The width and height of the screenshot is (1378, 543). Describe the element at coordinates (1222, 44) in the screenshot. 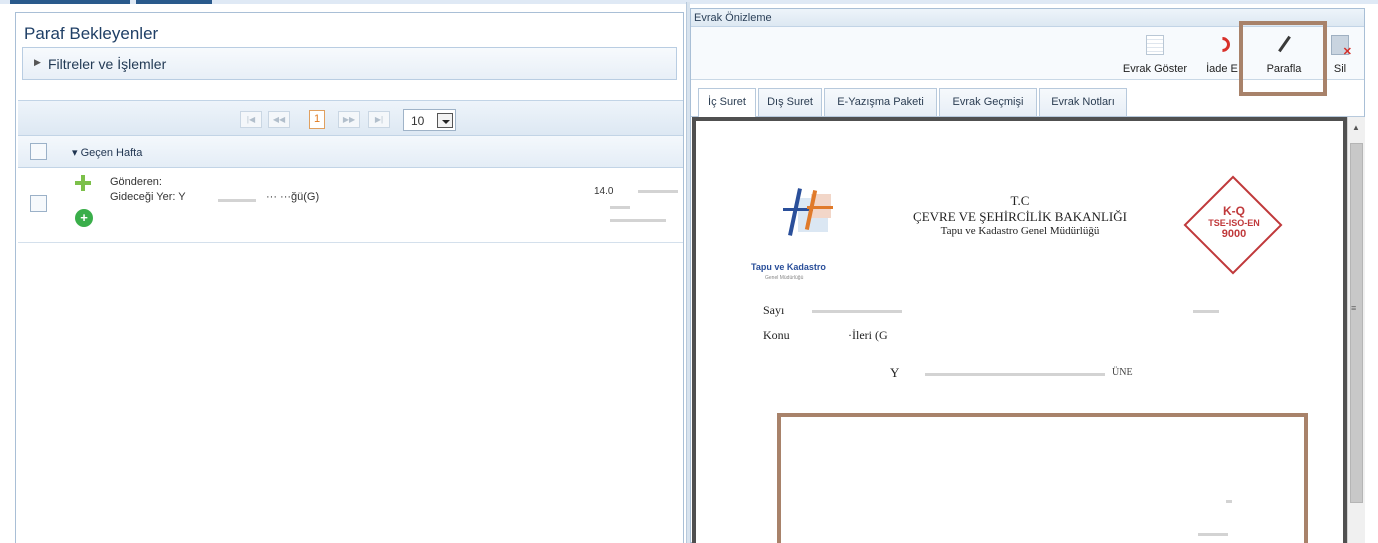

I see `undo-icon` at that location.